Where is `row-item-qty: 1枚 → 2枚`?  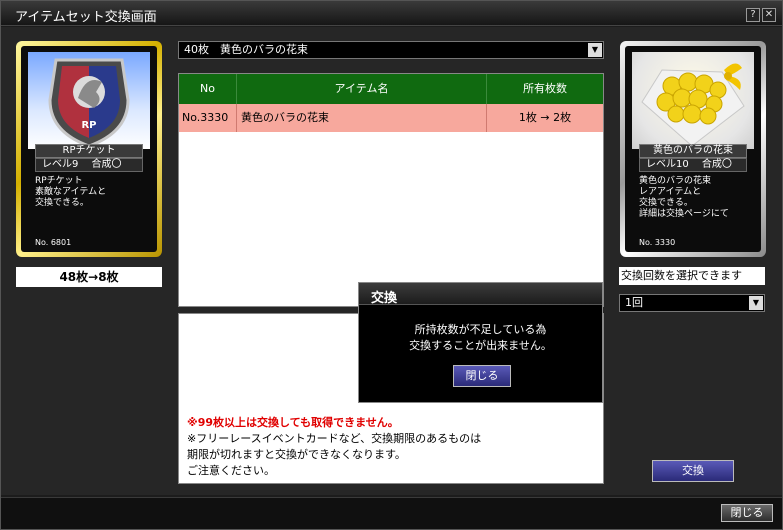
row-item-qty: 1枚 → 2枚 is located at coordinates (545, 117).